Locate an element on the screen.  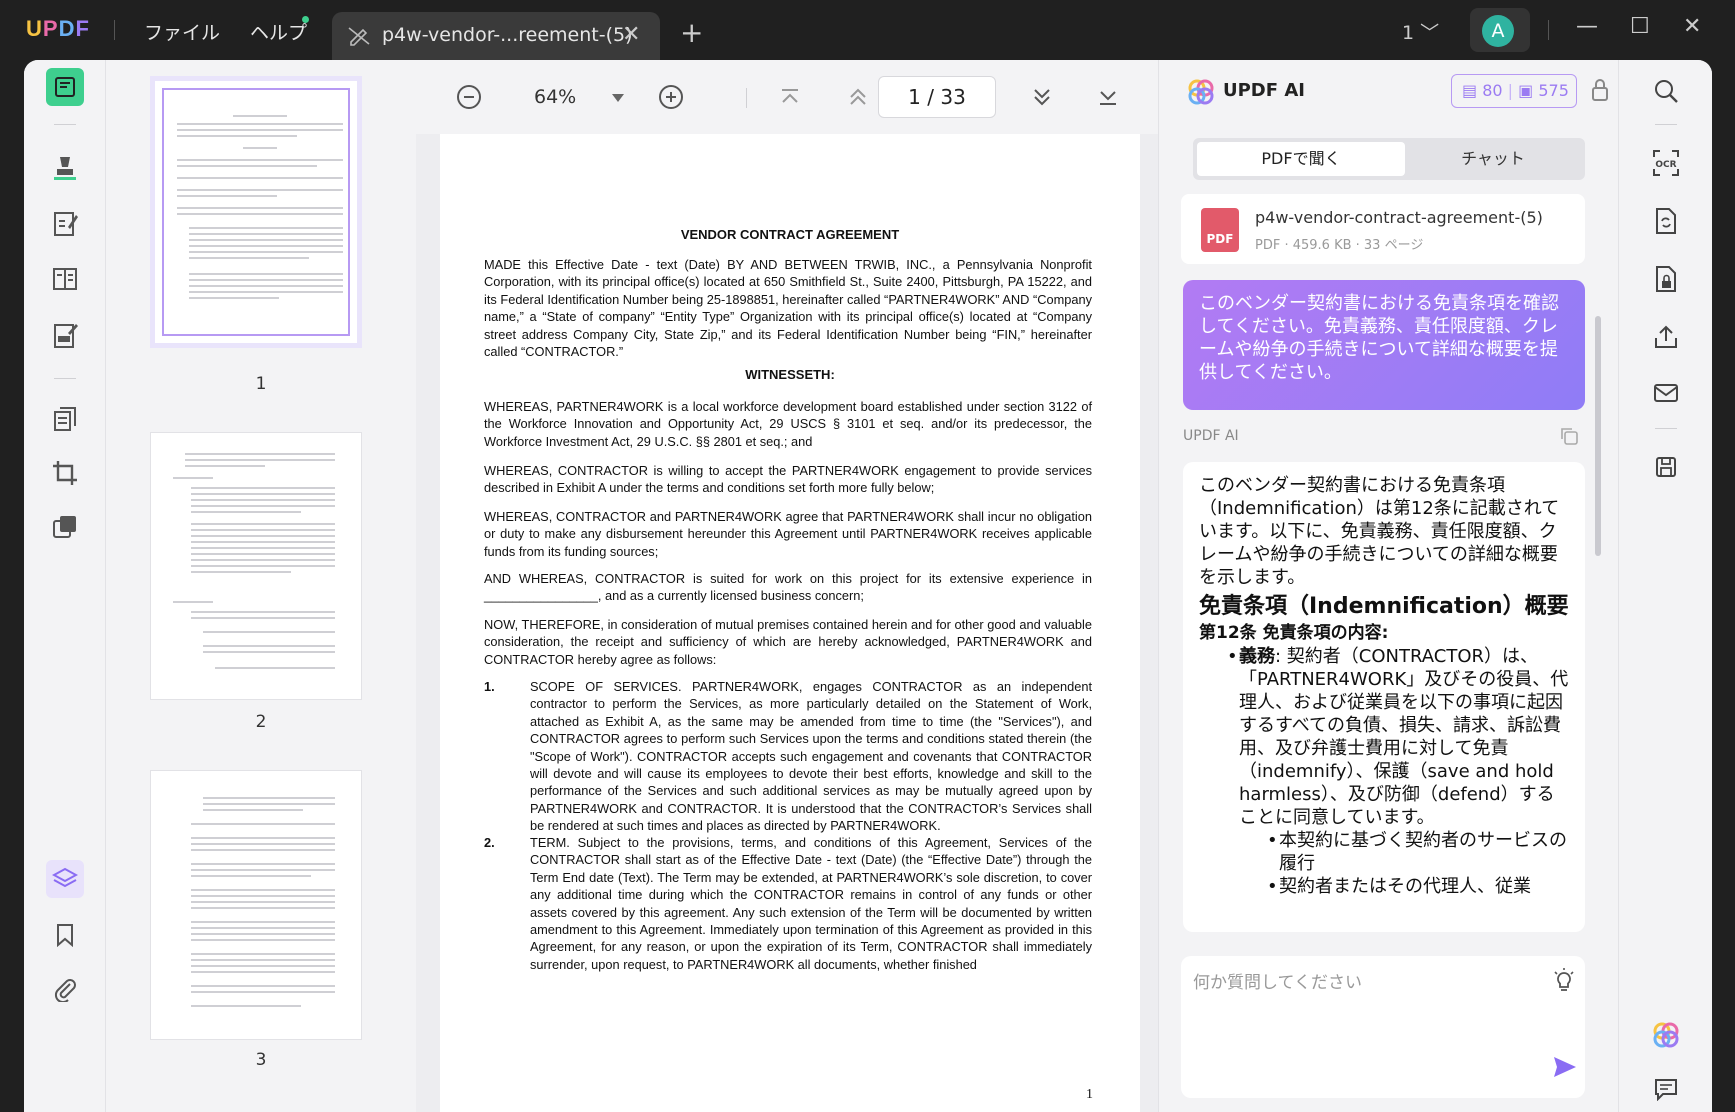
zoom-dropdown-icon is located at coordinates (618, 98).